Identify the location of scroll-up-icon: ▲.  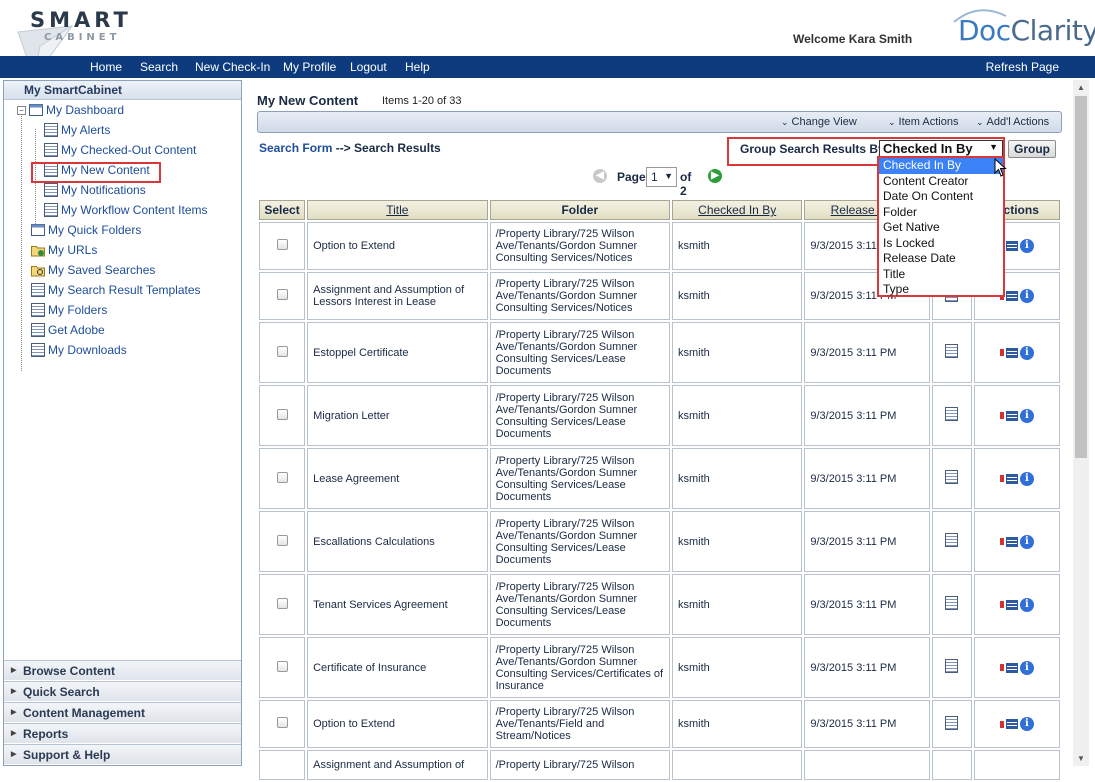
(1081, 87).